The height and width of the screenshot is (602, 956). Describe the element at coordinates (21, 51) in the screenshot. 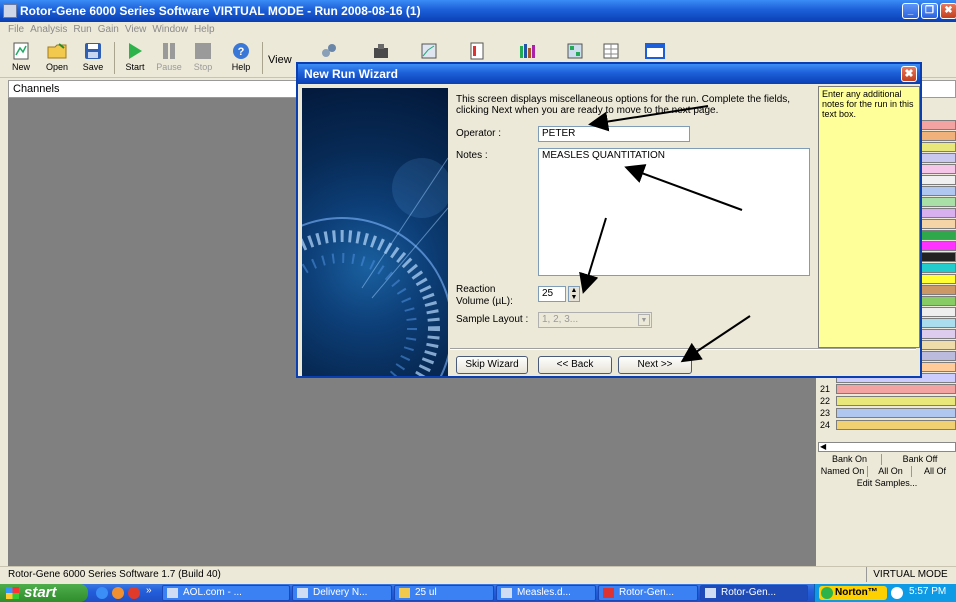

I see `new-run-icon` at that location.